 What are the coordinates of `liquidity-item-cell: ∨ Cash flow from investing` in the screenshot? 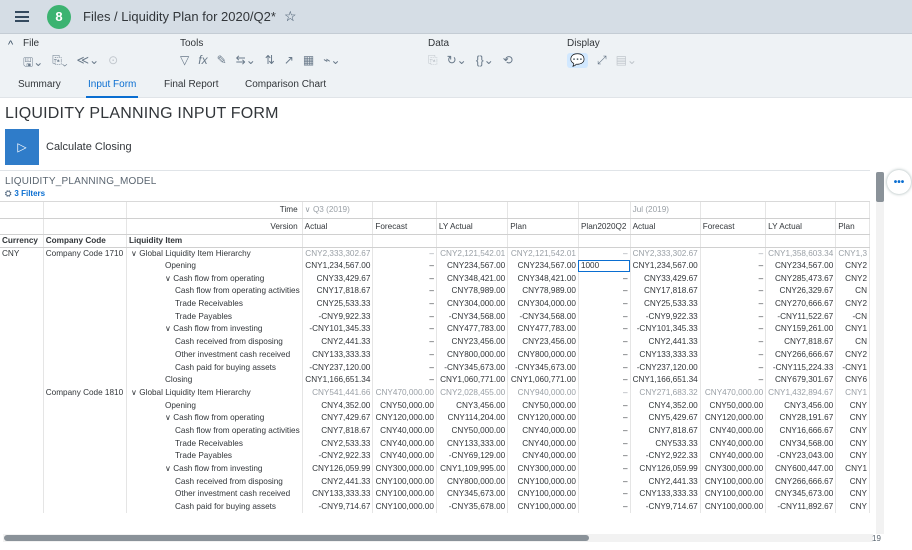 It's located at (214, 329).